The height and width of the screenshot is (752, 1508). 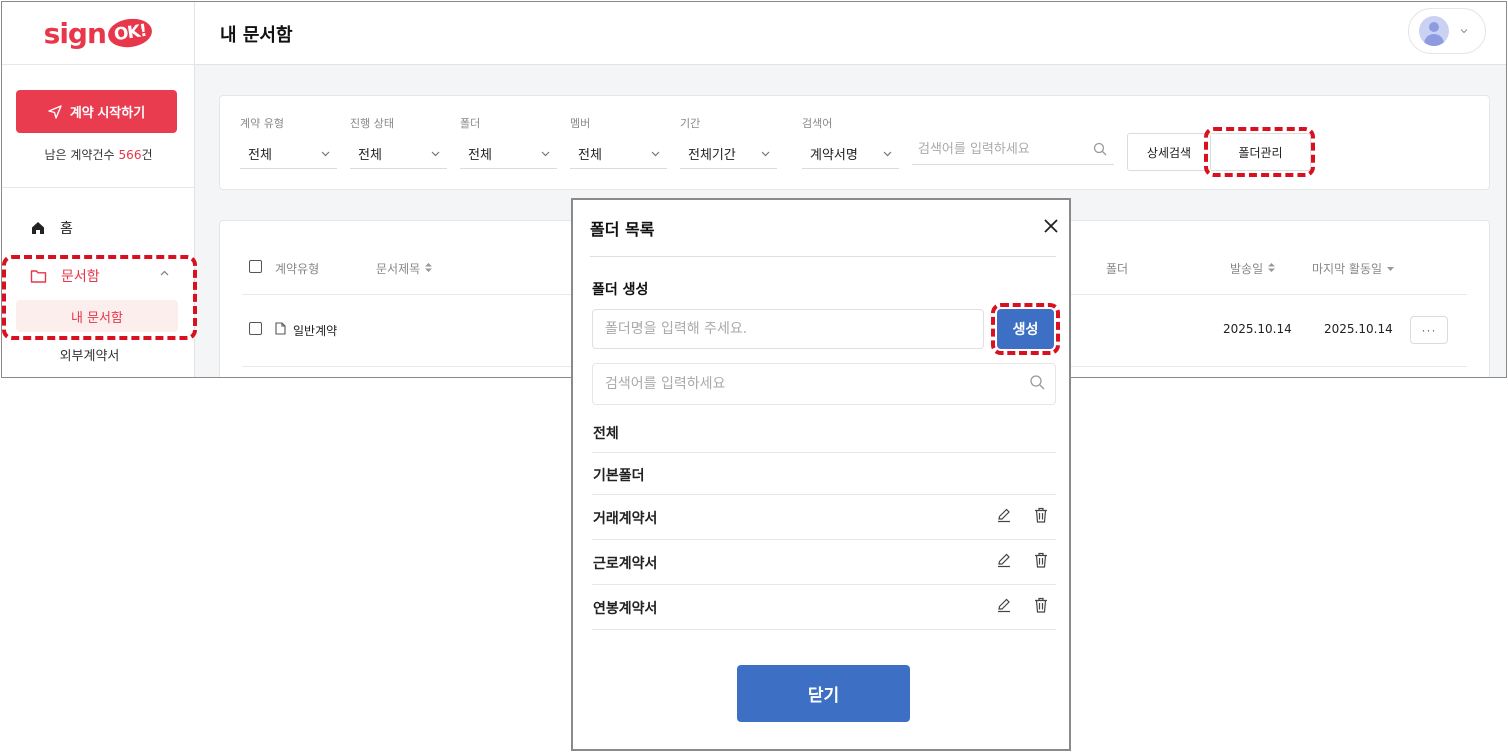 What do you see at coordinates (690, 123) in the screenshot?
I see `filter-label: 기간` at bounding box center [690, 123].